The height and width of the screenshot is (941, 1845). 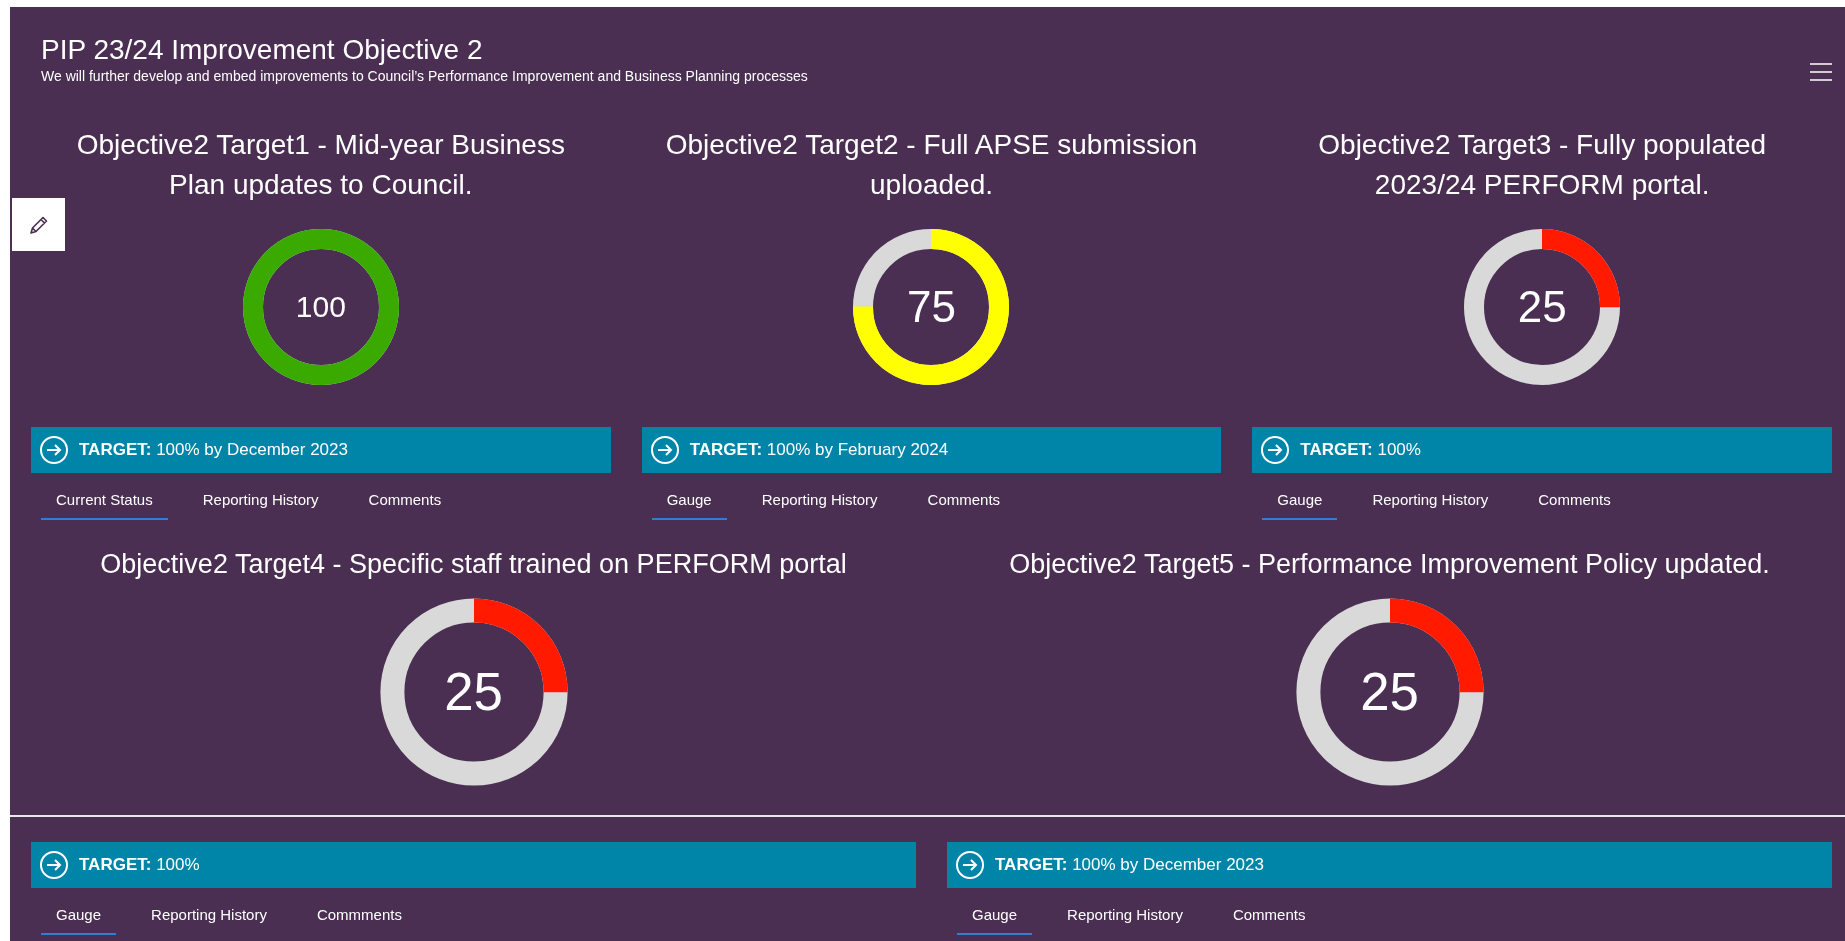 I want to click on card-title: Objective2 Target1 - Mid-year Business Plan updates to Council., so click(x=320, y=165).